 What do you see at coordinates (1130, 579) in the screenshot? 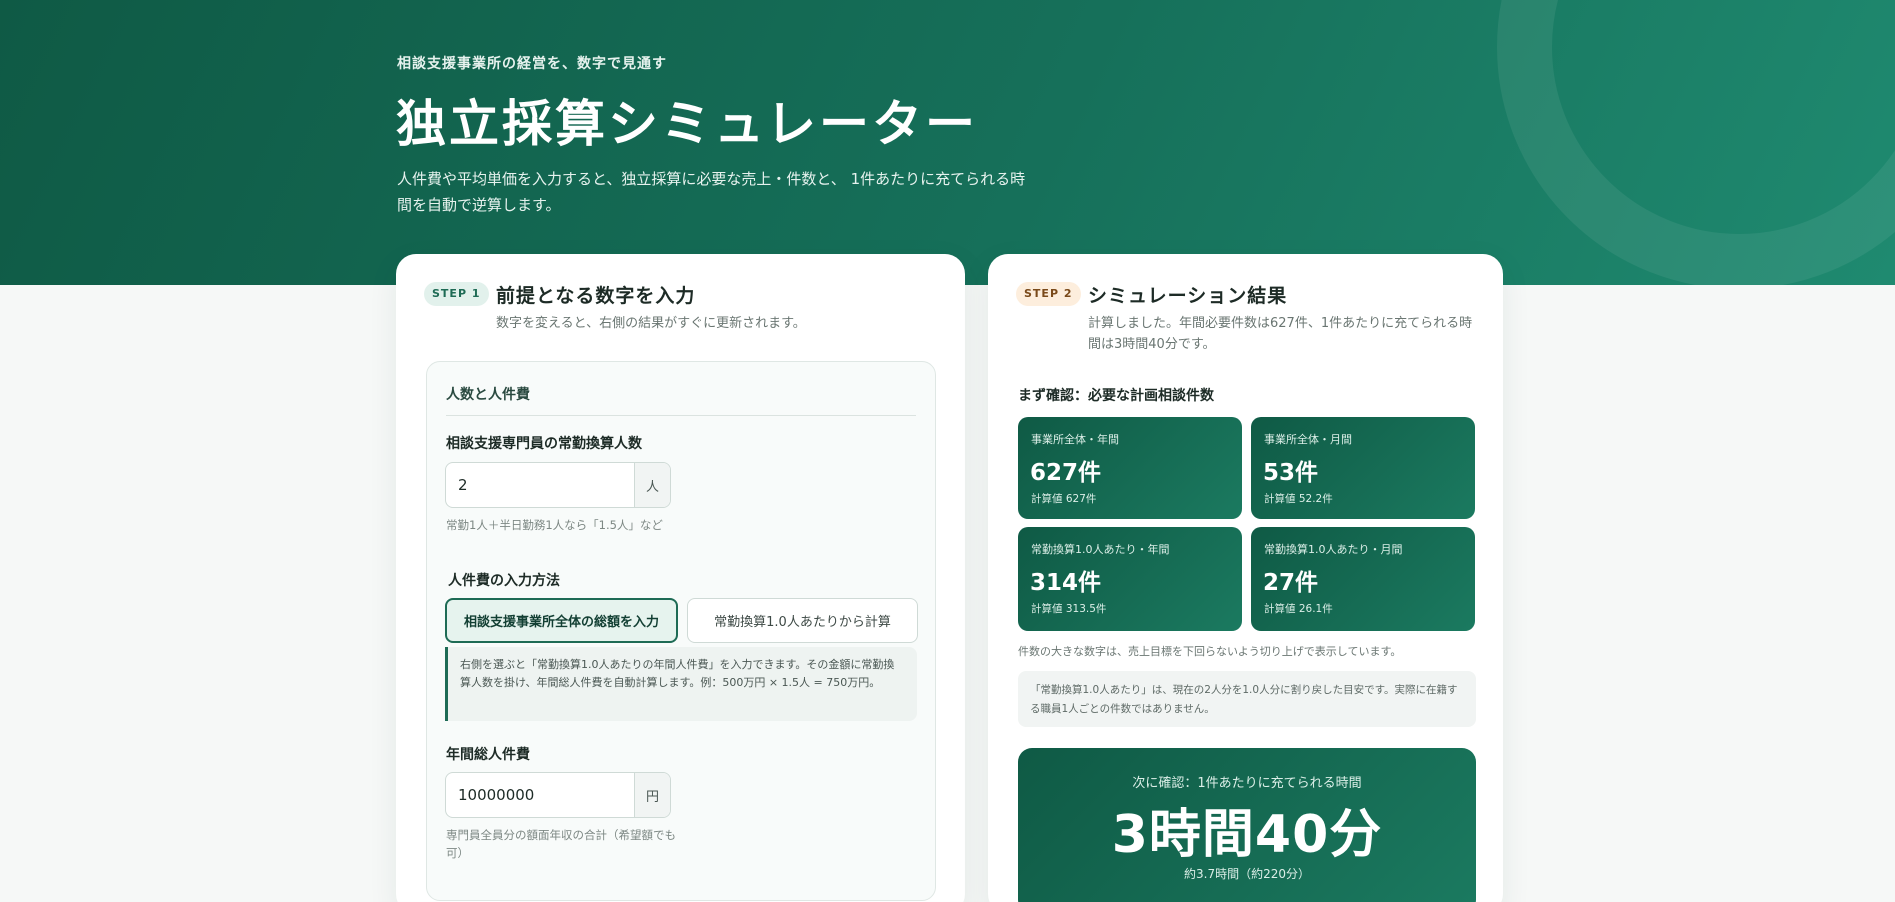
I see `metric-fte-annual: 常勤換算1.0人あたり・年間 314件 計算値 313.5件` at bounding box center [1130, 579].